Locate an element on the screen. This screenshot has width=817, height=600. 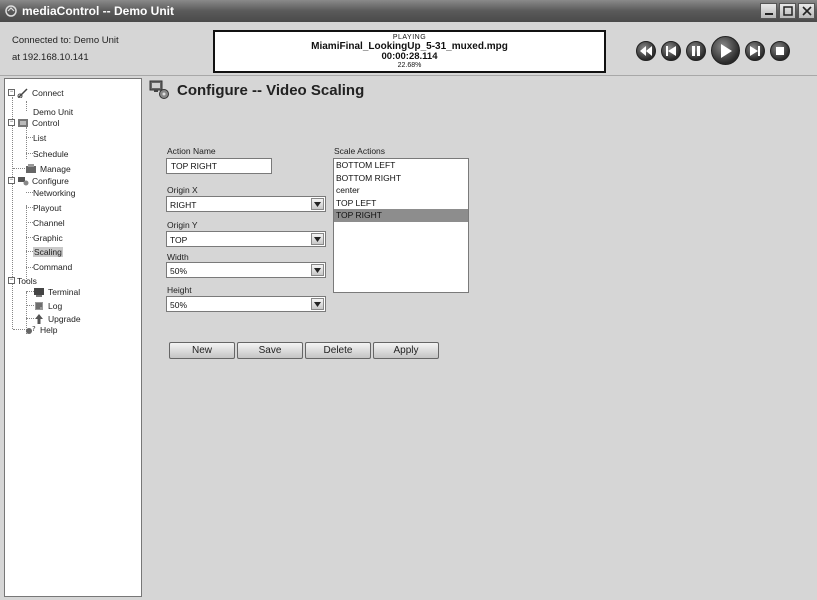
tree-item-label: Playout is located at coordinates (47, 207).